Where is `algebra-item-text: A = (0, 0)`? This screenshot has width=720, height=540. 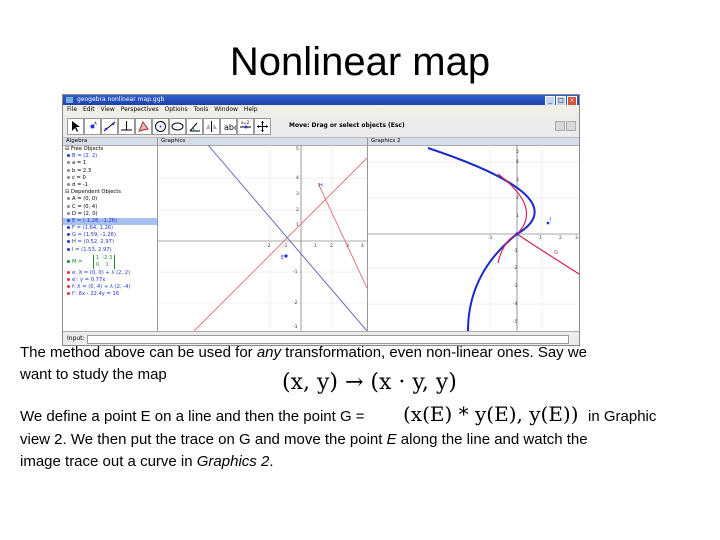
algebra-item-text: A = (0, 0) is located at coordinates (85, 199).